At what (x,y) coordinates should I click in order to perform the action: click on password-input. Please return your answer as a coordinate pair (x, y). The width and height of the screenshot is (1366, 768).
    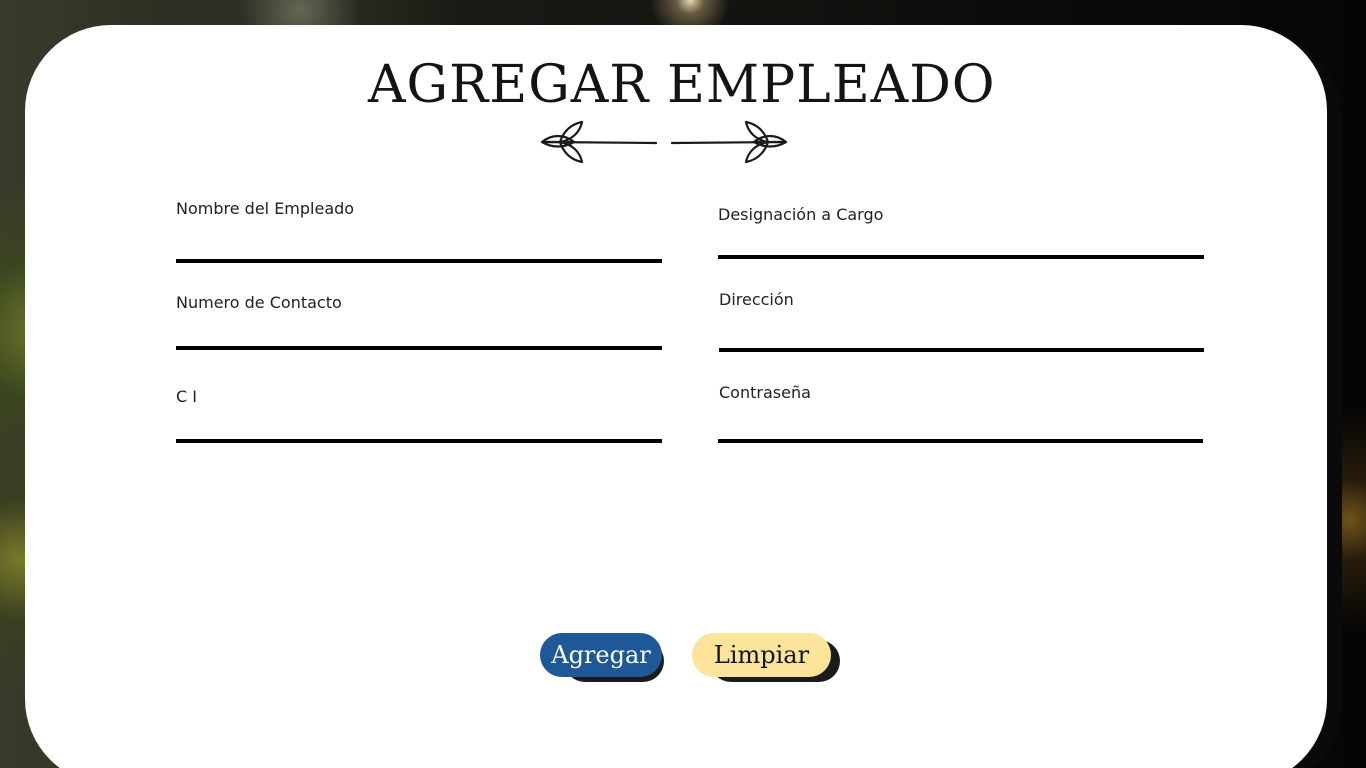
    Looking at the image, I should click on (960, 429).